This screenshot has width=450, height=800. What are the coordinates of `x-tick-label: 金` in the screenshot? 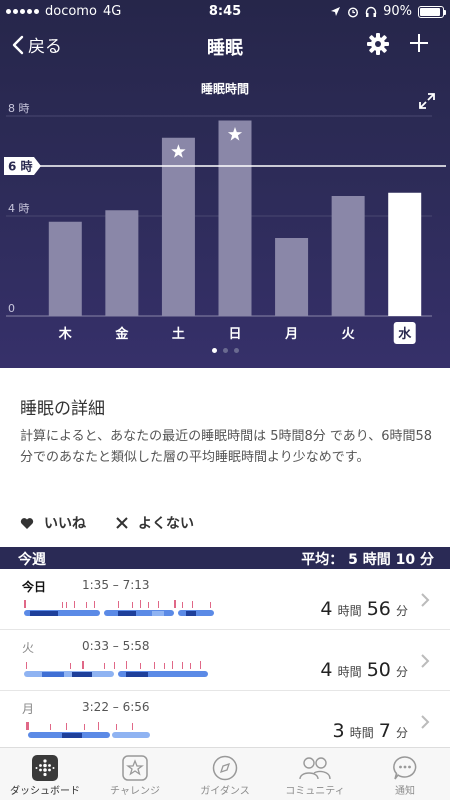 It's located at (121, 334).